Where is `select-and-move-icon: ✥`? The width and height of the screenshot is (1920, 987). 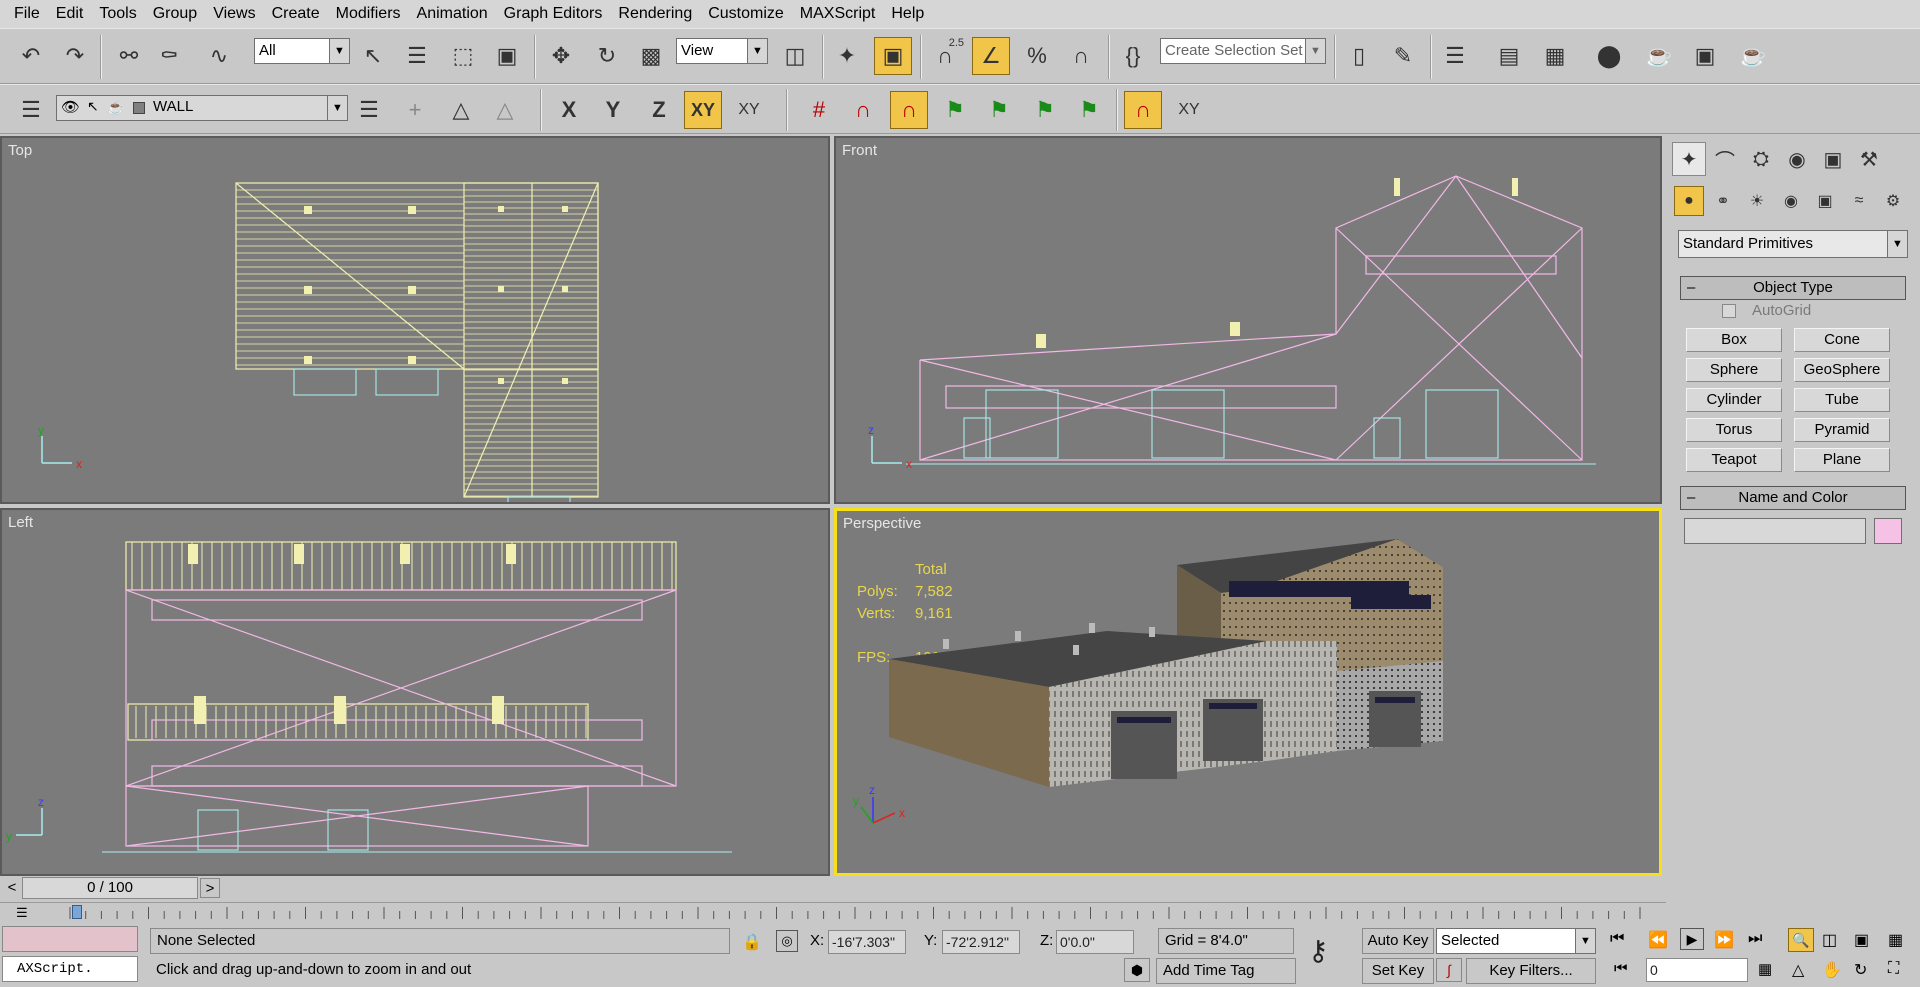
select-and-move-icon: ✥ is located at coordinates (561, 56).